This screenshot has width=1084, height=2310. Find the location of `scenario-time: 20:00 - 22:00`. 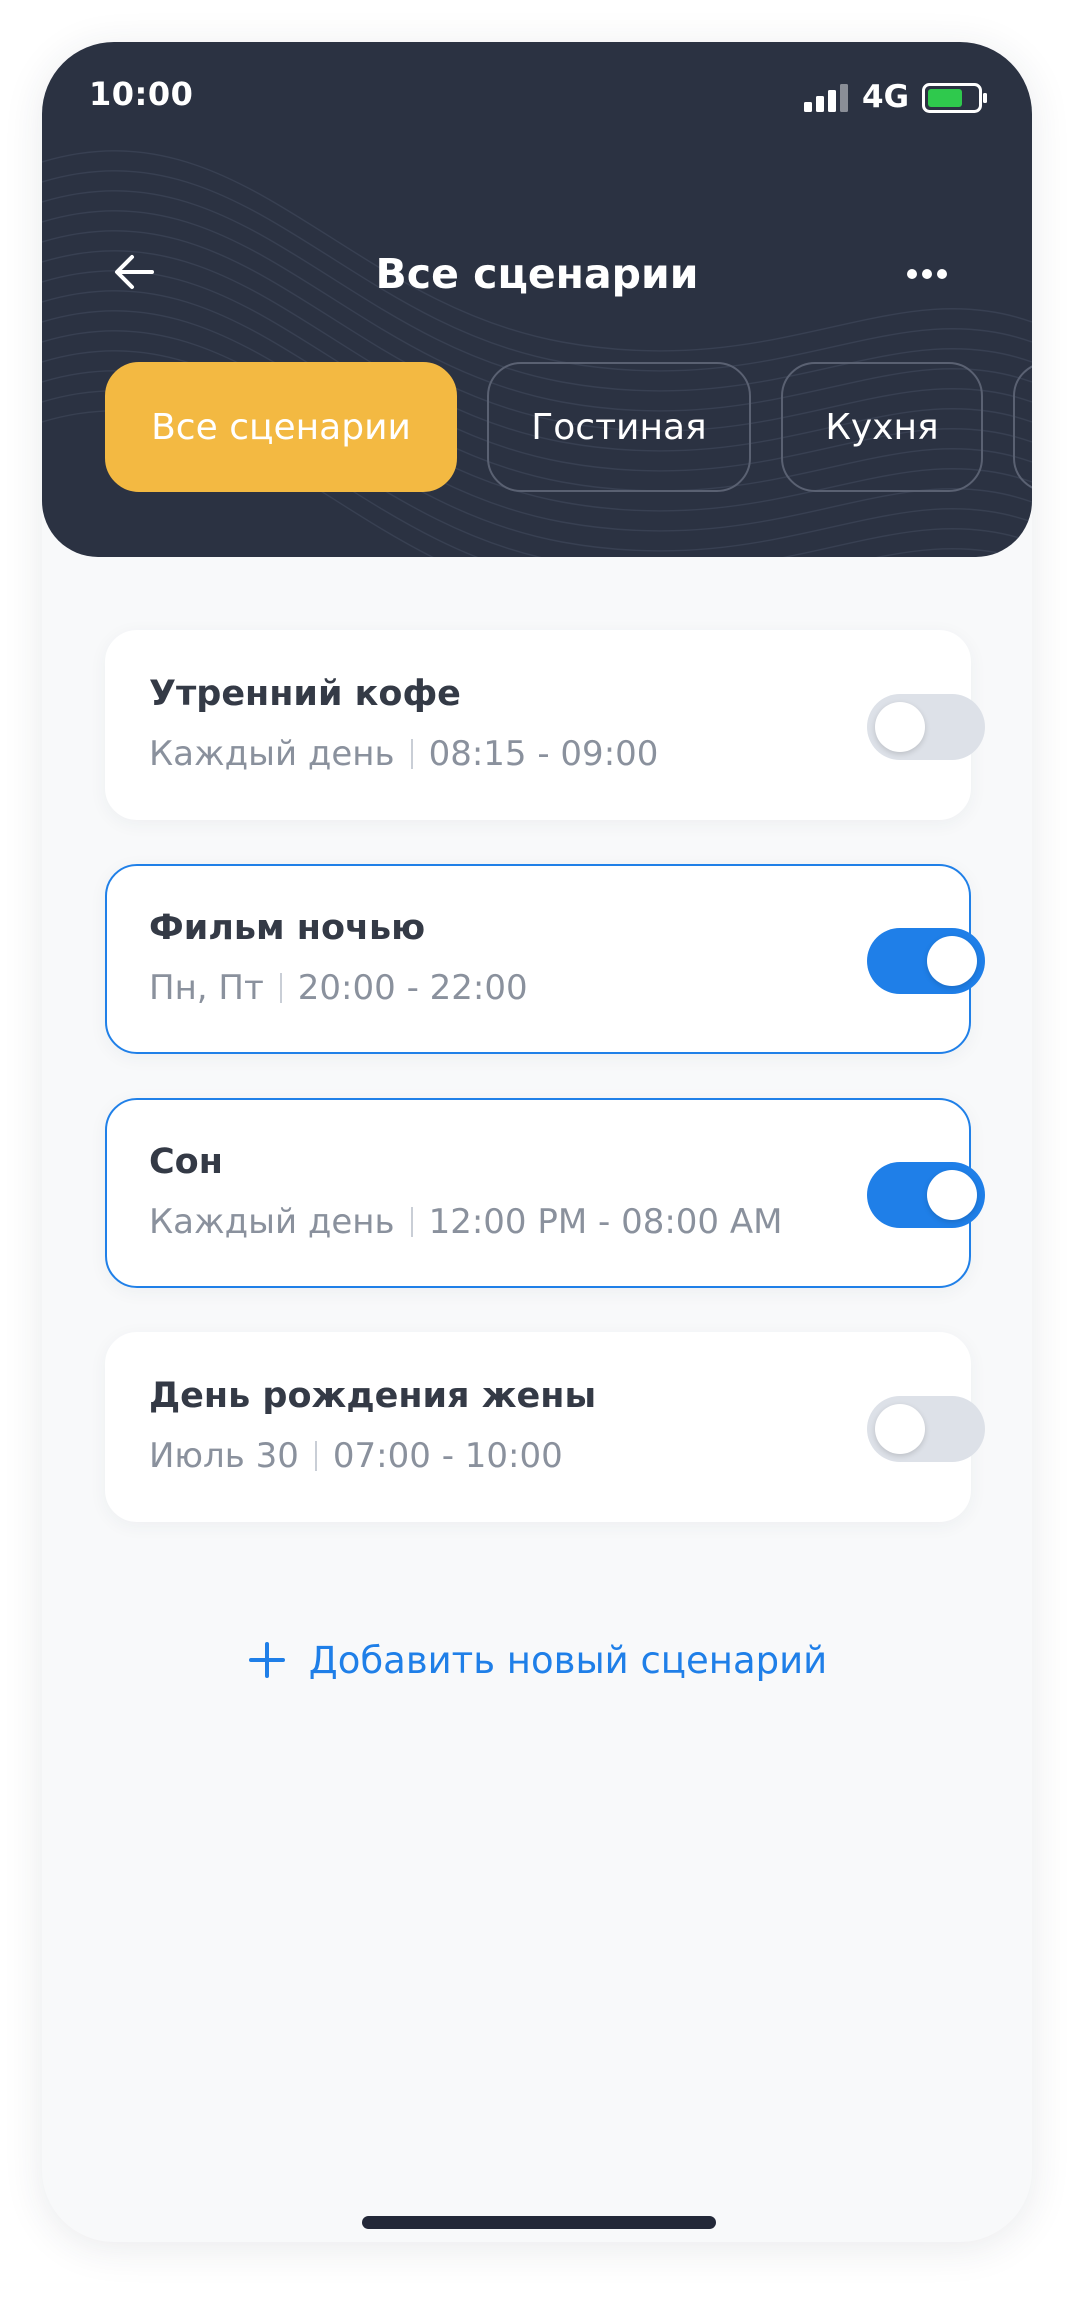

scenario-time: 20:00 - 22:00 is located at coordinates (412, 988).